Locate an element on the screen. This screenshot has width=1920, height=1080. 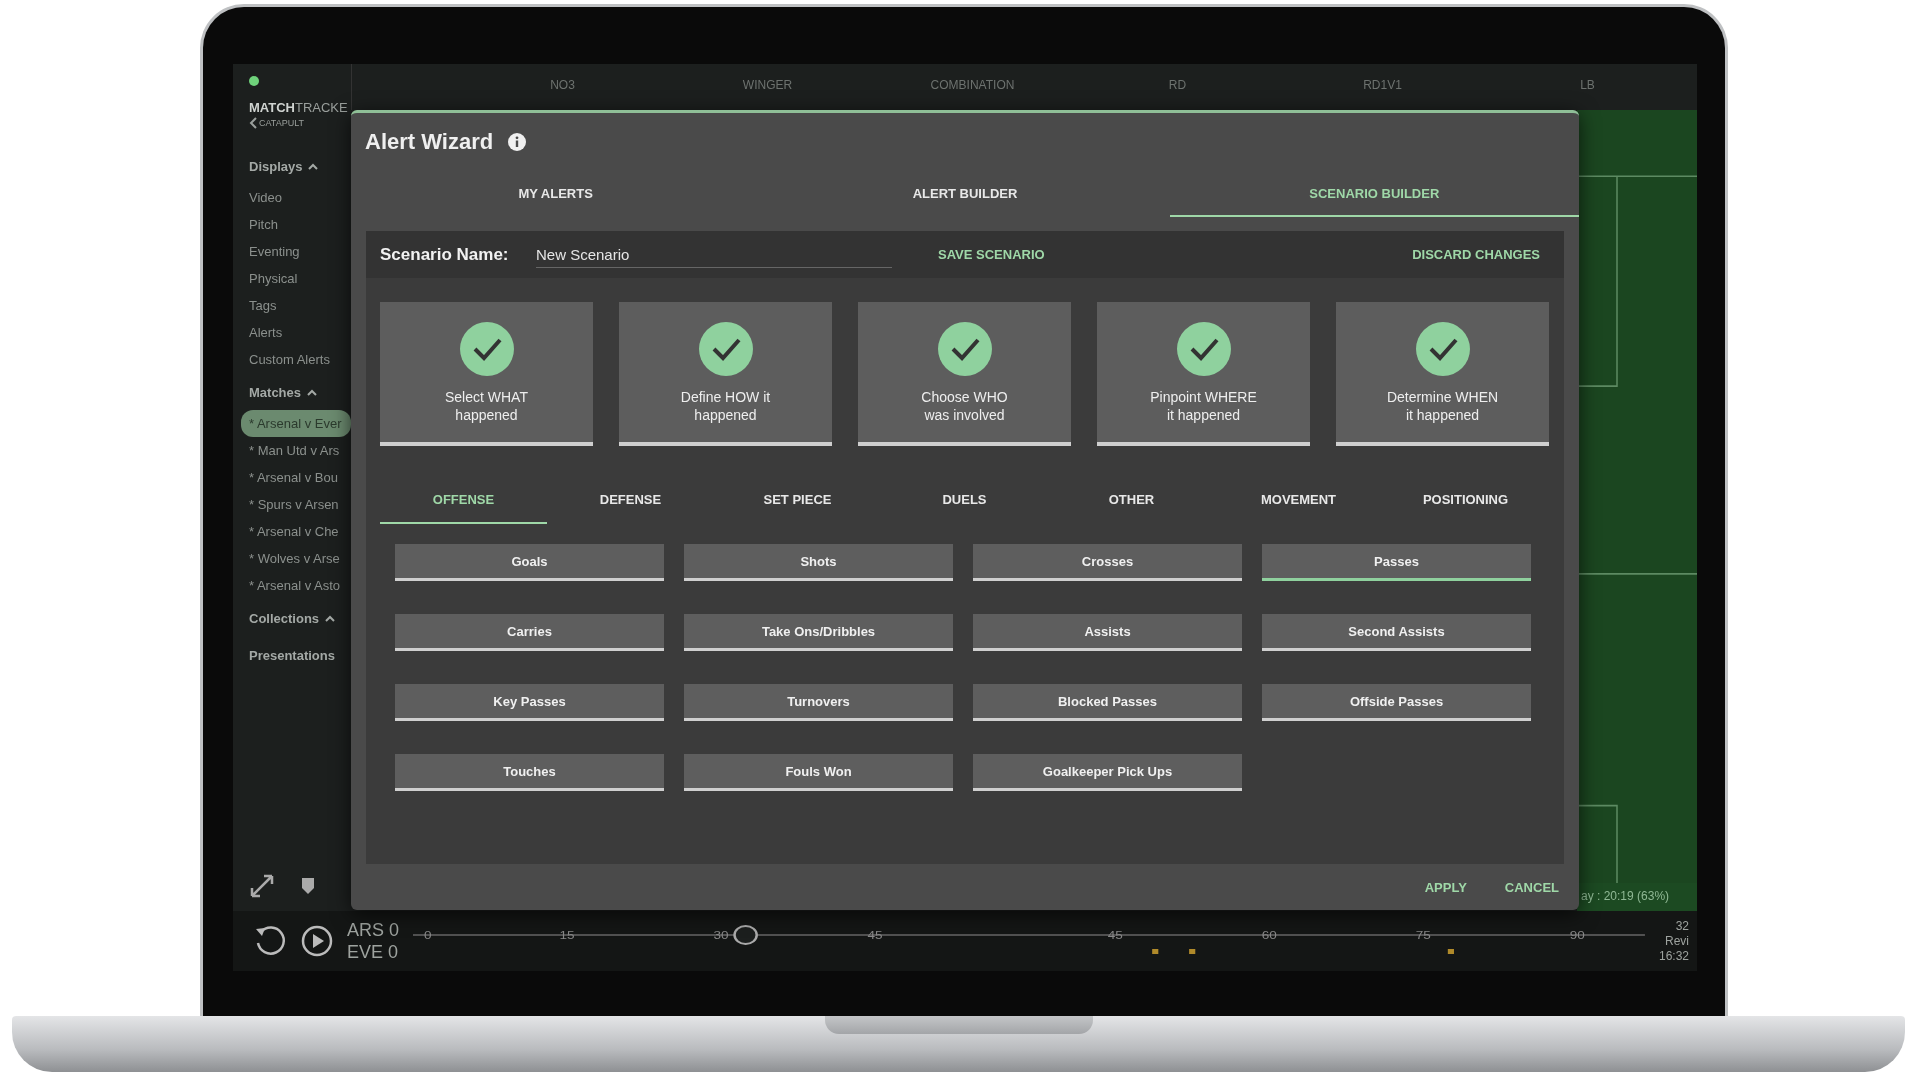
match-info: Revi is located at coordinates (1677, 941).